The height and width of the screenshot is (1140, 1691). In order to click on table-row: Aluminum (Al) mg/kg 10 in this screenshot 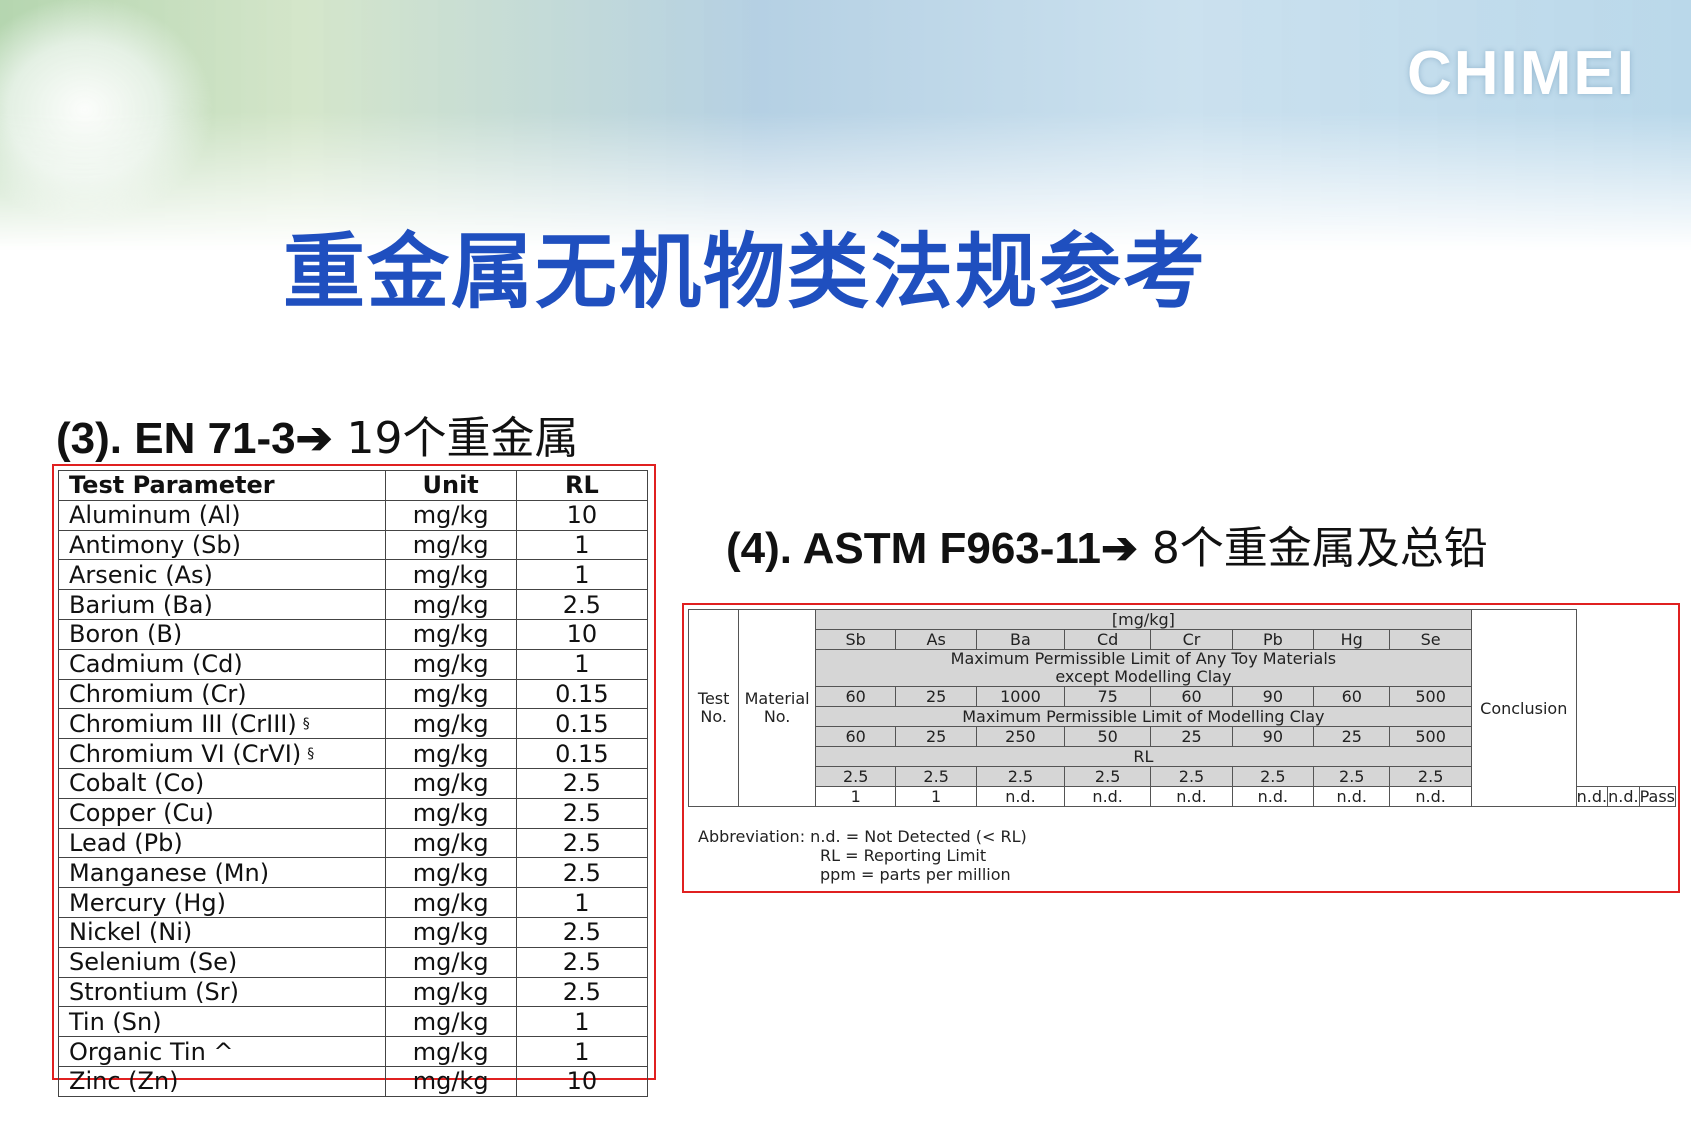, I will do `click(353, 515)`.